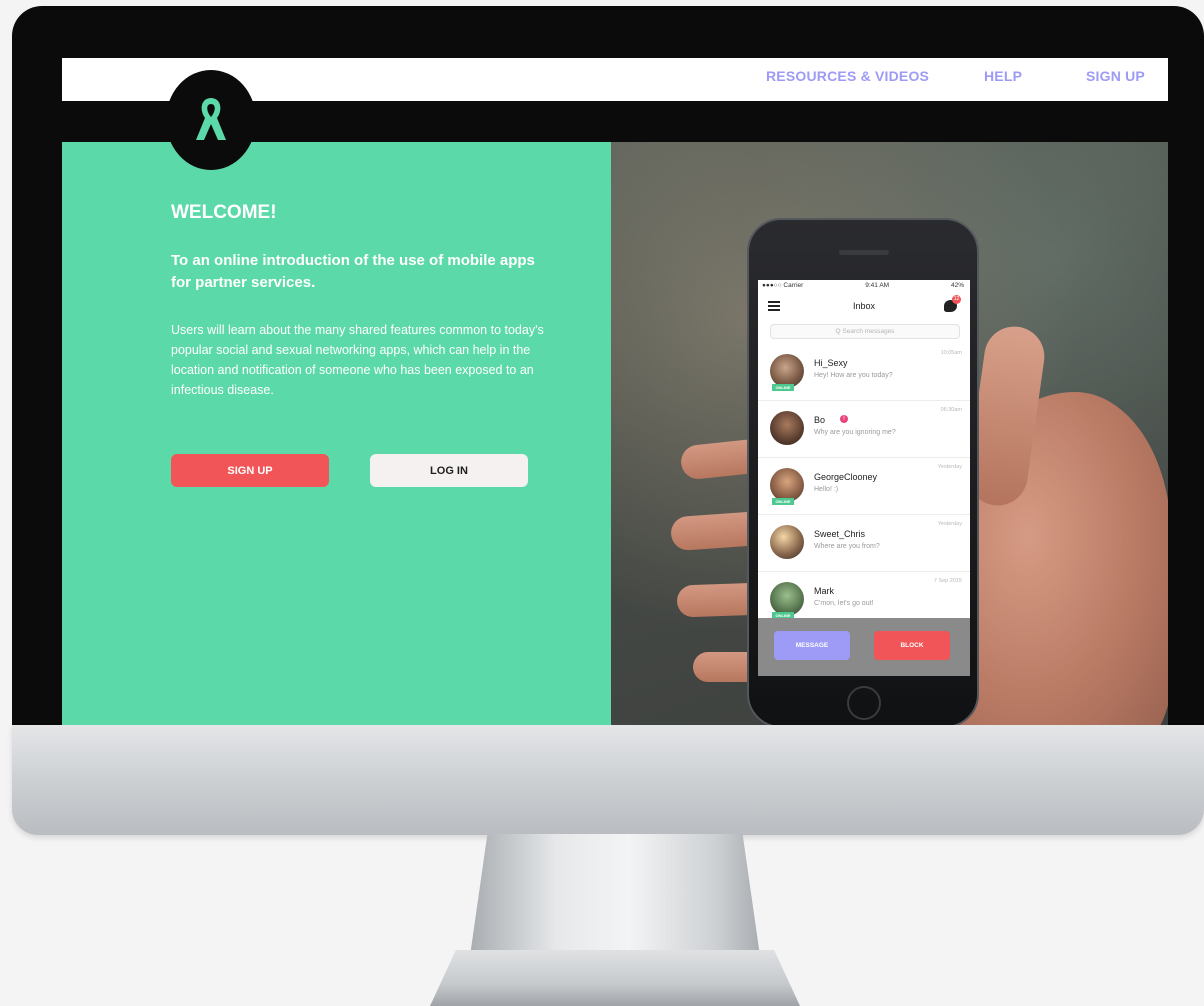 This screenshot has width=1204, height=1006. Describe the element at coordinates (615, 978) in the screenshot. I see `monitor-stand-foot` at that location.